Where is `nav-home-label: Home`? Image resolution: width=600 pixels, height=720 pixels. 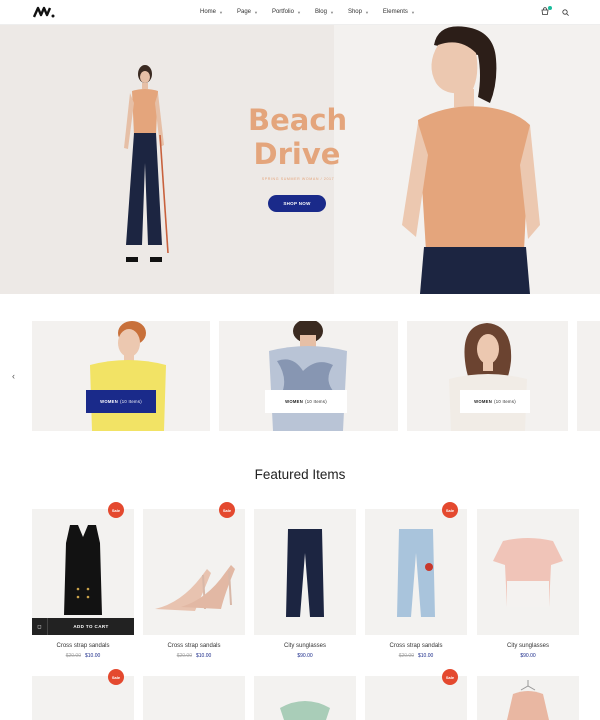 nav-home-label: Home is located at coordinates (208, 12).